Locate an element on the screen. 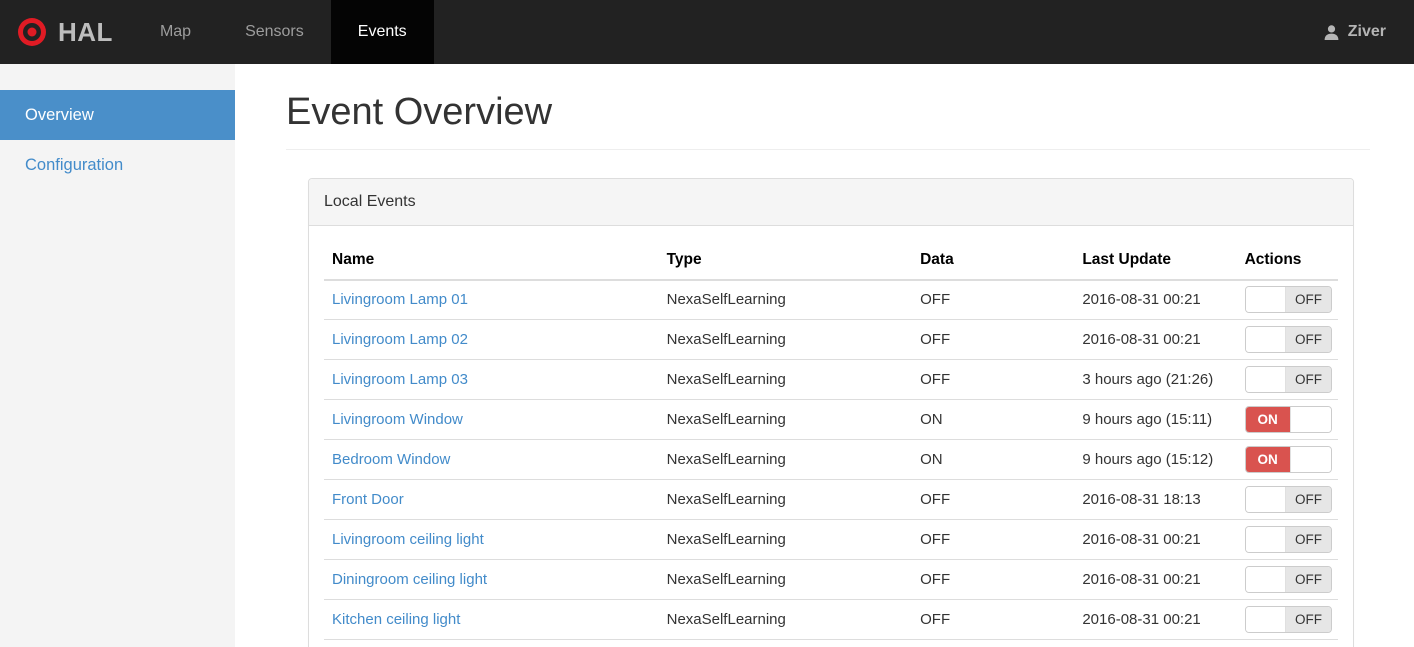 This screenshot has height=647, width=1414. event-name-link: Diningroom ceiling light is located at coordinates (409, 579).